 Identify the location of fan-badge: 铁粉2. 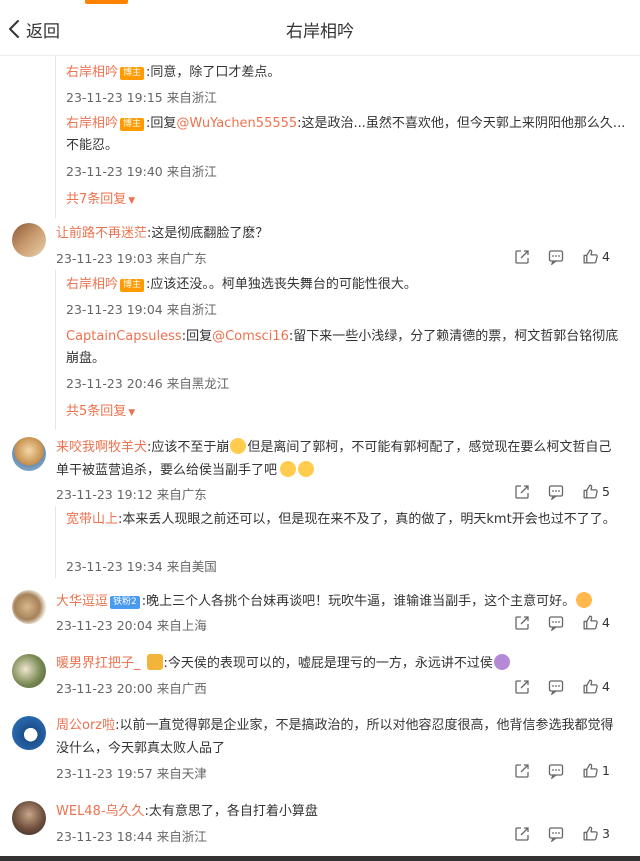
(125, 602).